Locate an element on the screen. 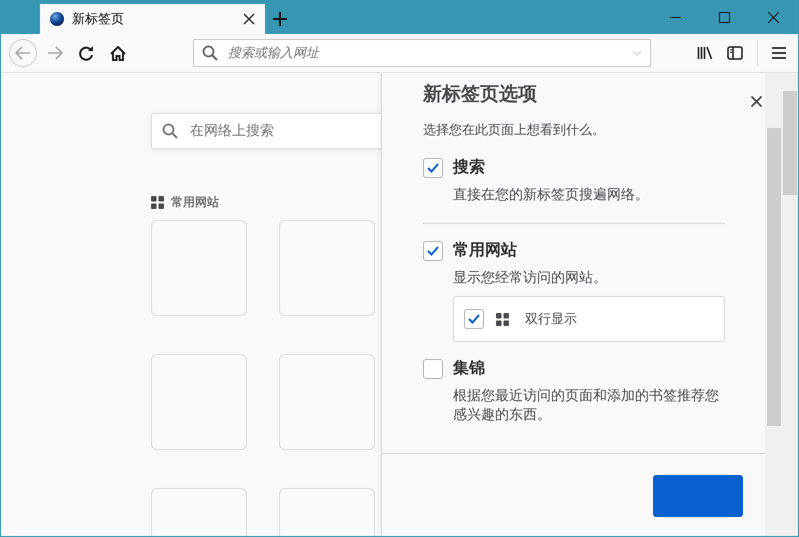 Image resolution: width=799 pixels, height=537 pixels. reload-icon is located at coordinates (86, 53).